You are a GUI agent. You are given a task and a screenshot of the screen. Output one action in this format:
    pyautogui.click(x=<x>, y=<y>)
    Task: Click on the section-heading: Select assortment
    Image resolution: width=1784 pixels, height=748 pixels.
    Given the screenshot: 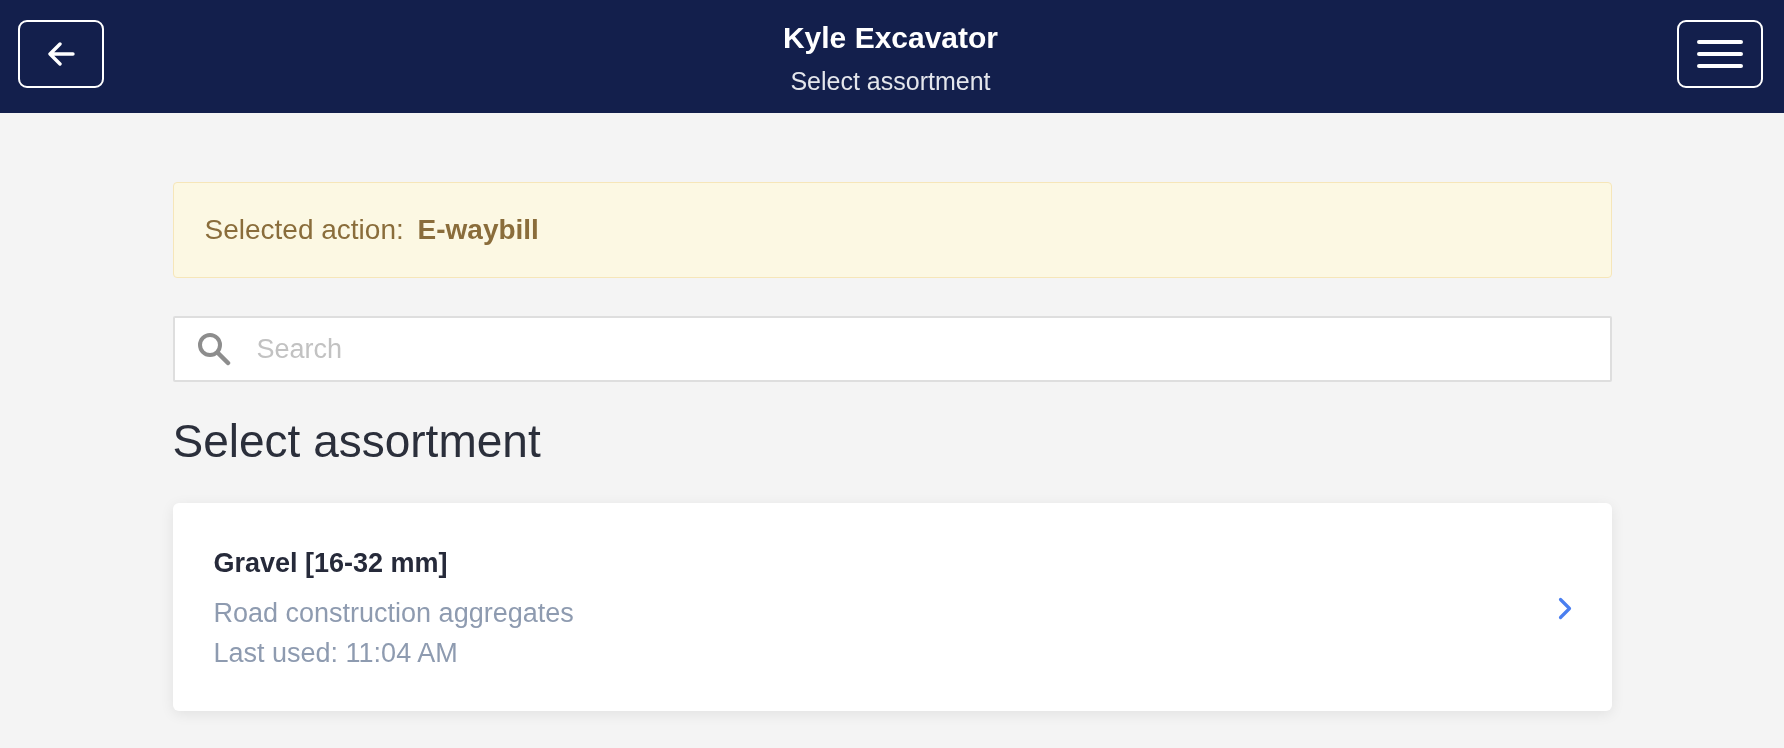 What is the action you would take?
    pyautogui.click(x=357, y=441)
    